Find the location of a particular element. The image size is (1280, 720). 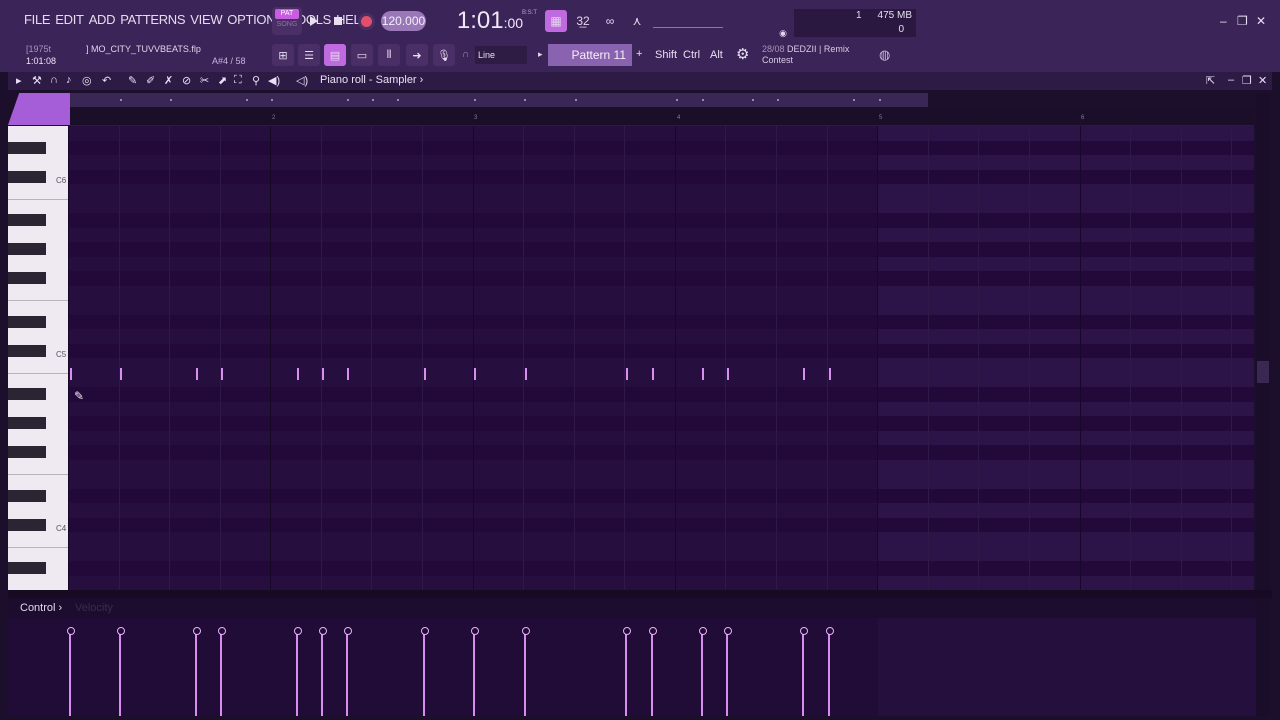

menu-view: VIEW is located at coordinates (206, 19).